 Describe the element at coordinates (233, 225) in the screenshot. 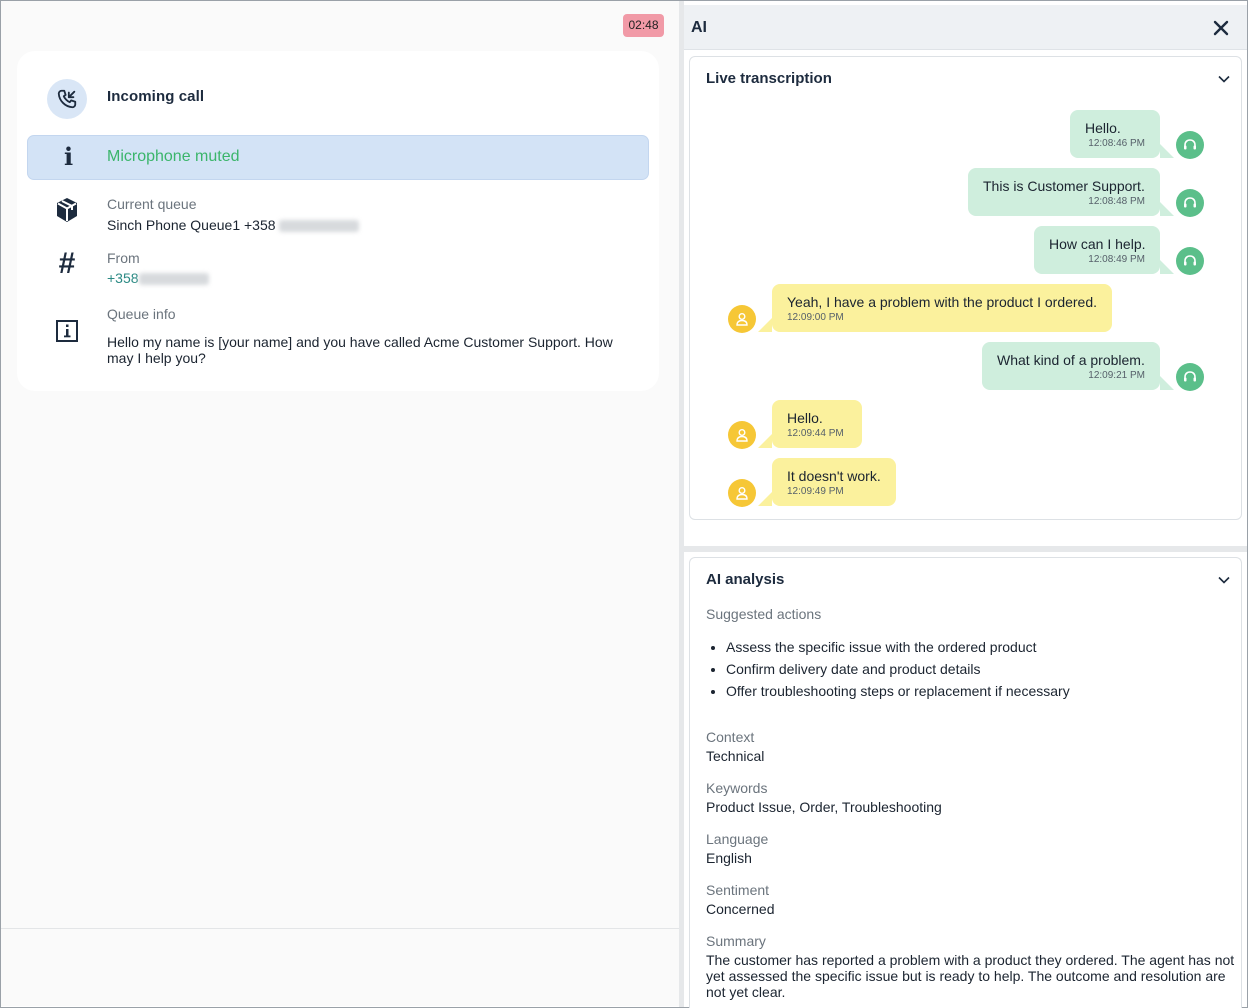

I see `current-queue-value: Sinch Phone Queue1 +358` at that location.